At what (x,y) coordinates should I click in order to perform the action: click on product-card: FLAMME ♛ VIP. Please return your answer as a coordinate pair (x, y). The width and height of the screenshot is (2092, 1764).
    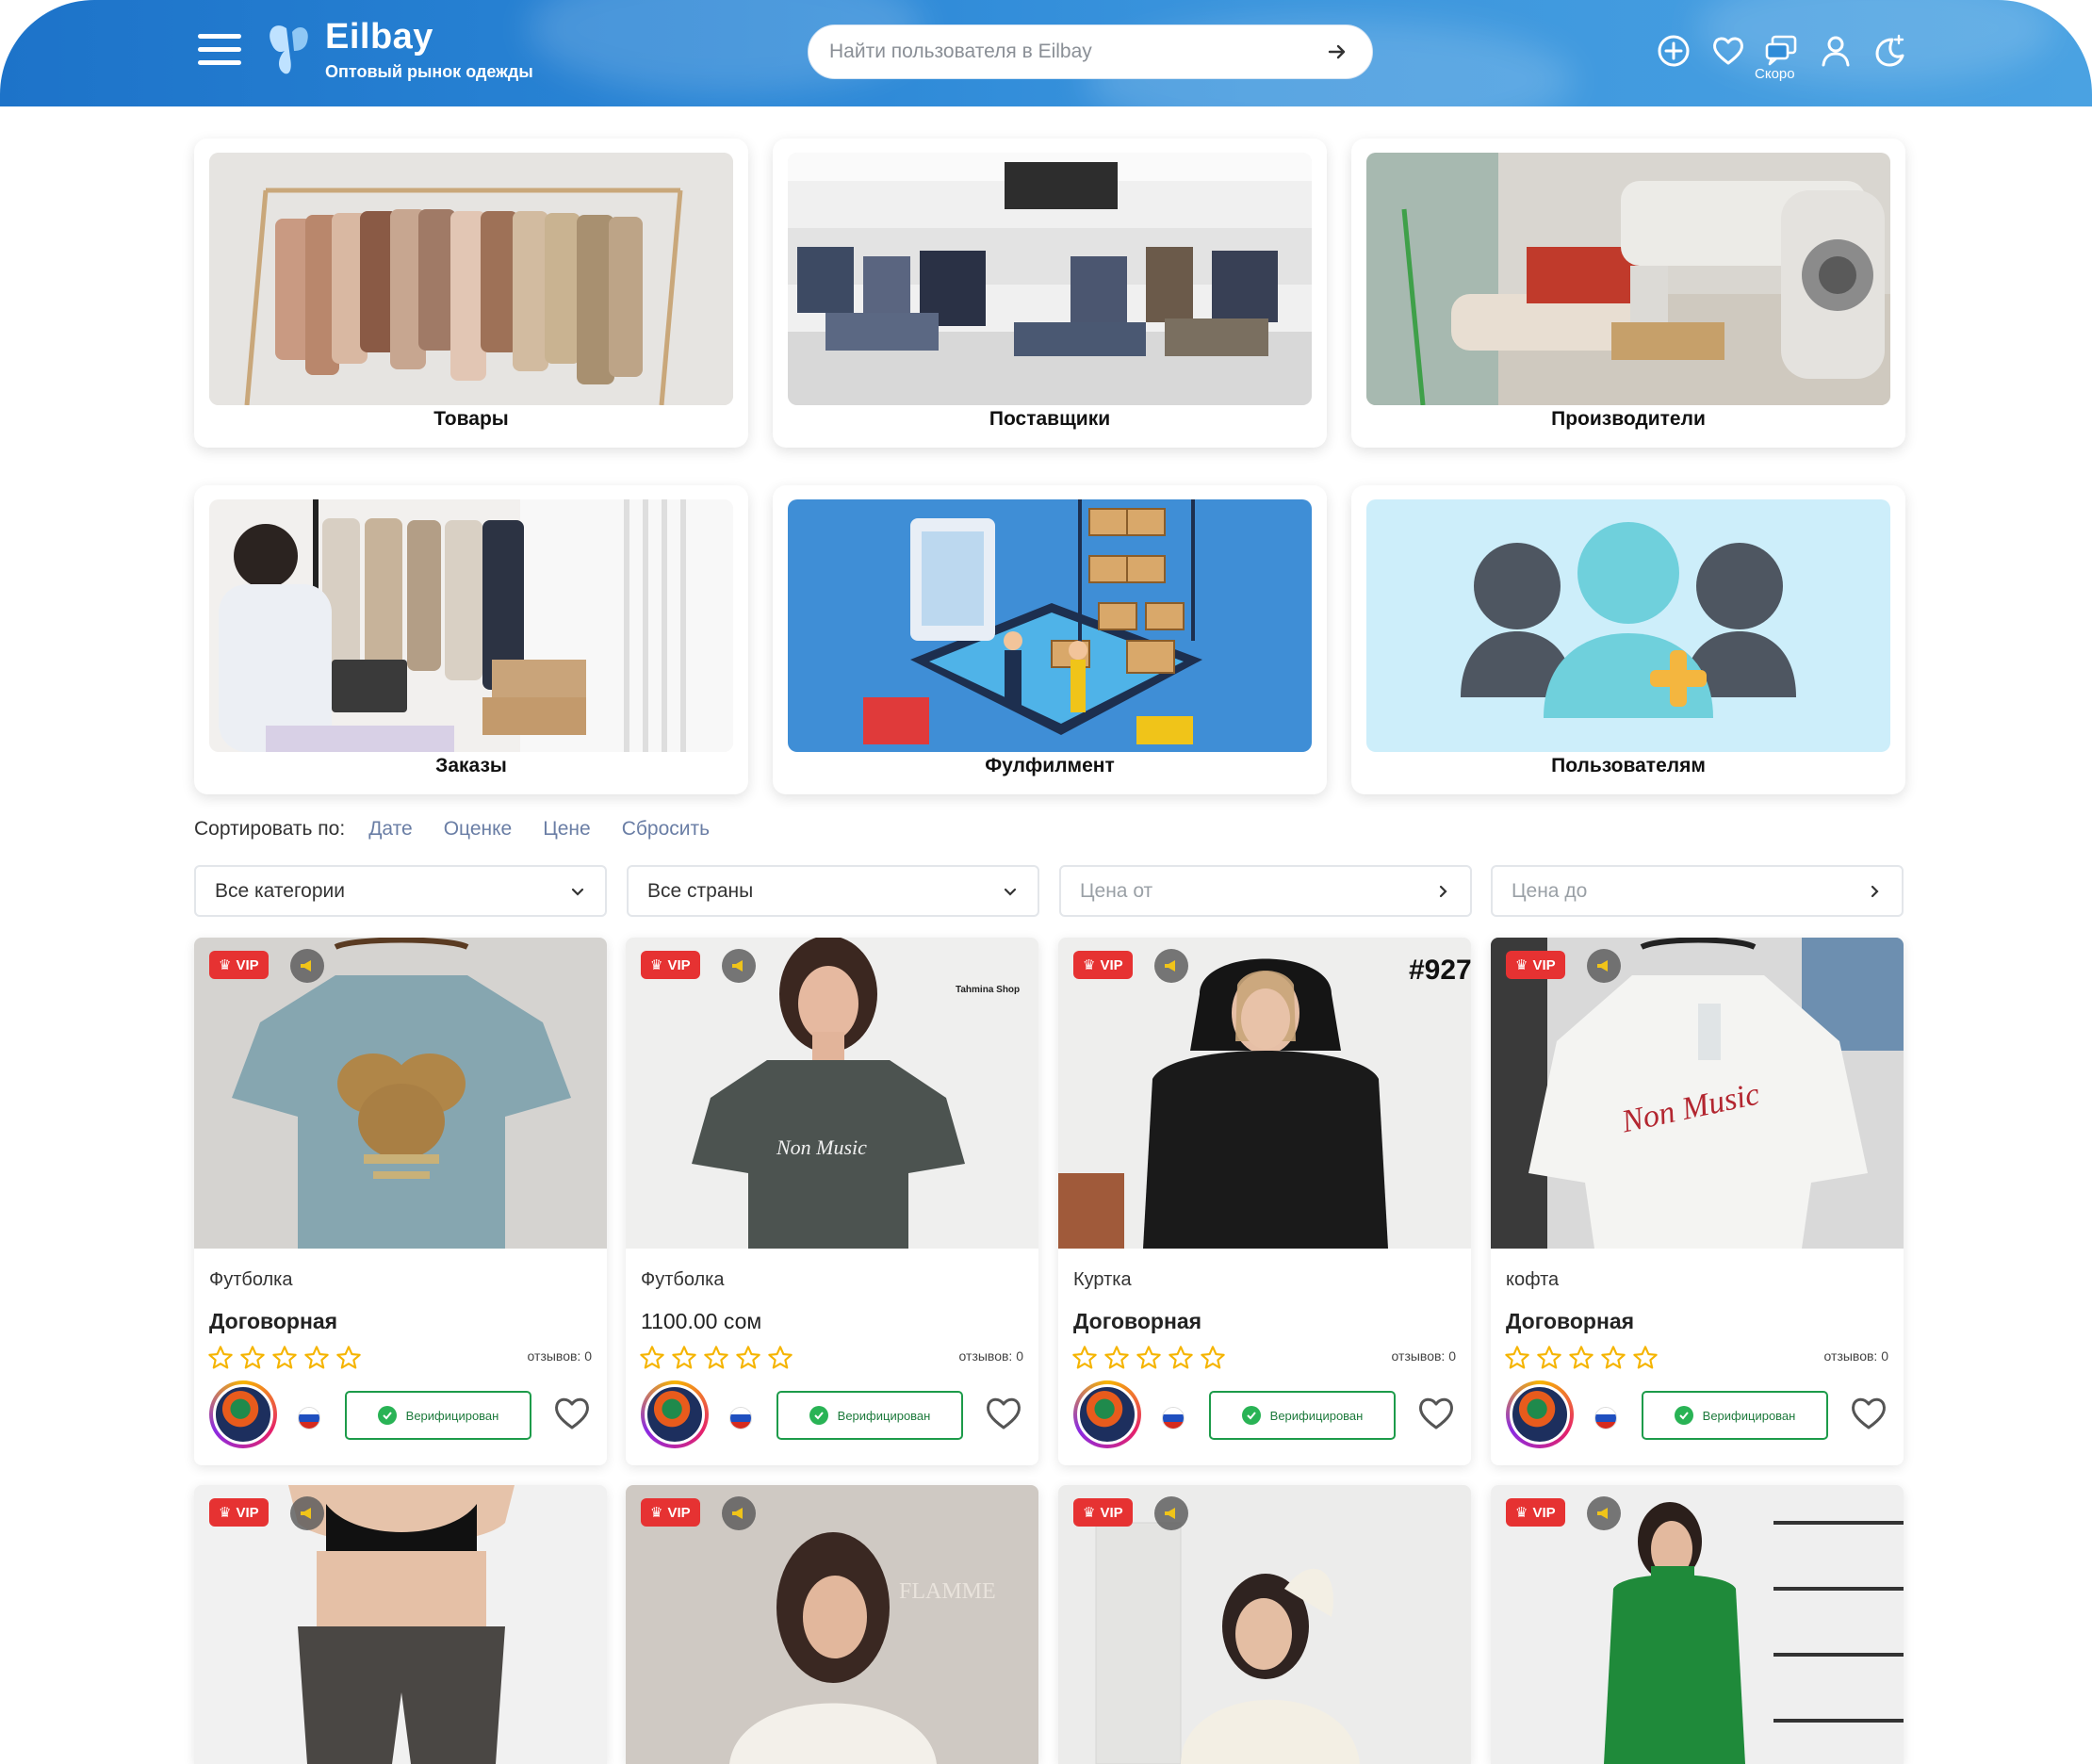
    Looking at the image, I should click on (832, 1624).